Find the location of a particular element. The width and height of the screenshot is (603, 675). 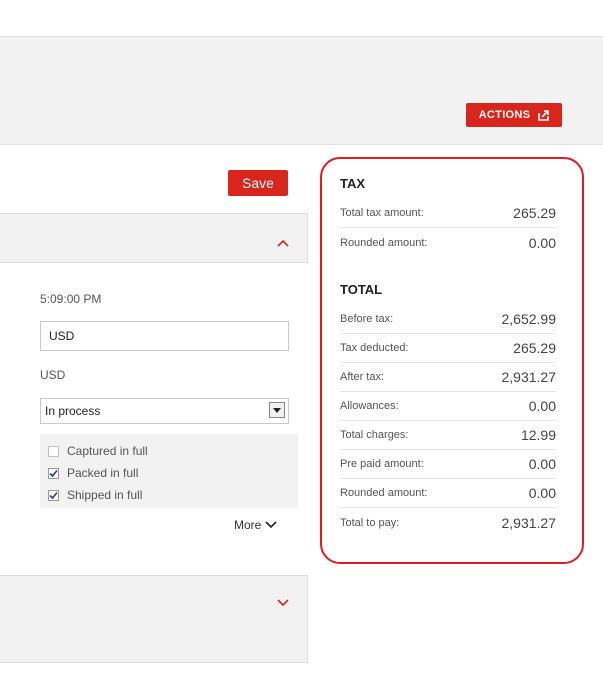

save-button: Save is located at coordinates (258, 183).